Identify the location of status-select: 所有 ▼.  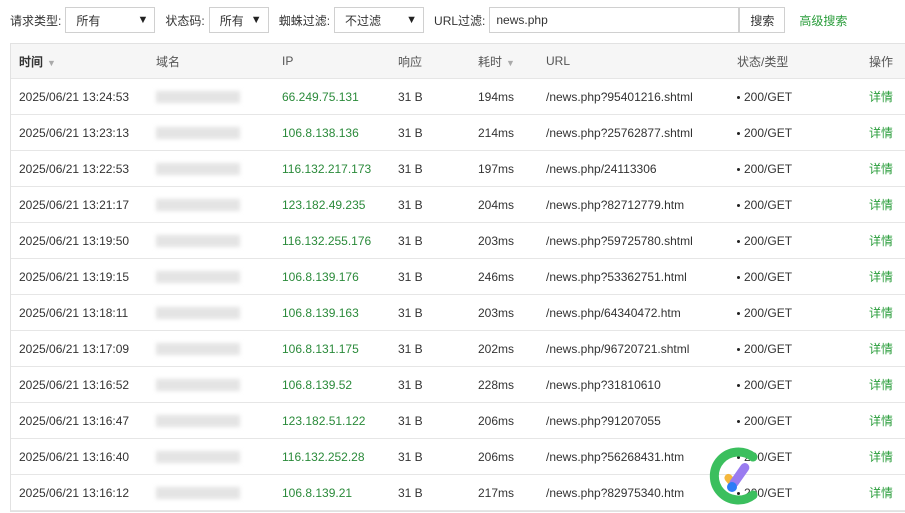
(238, 20).